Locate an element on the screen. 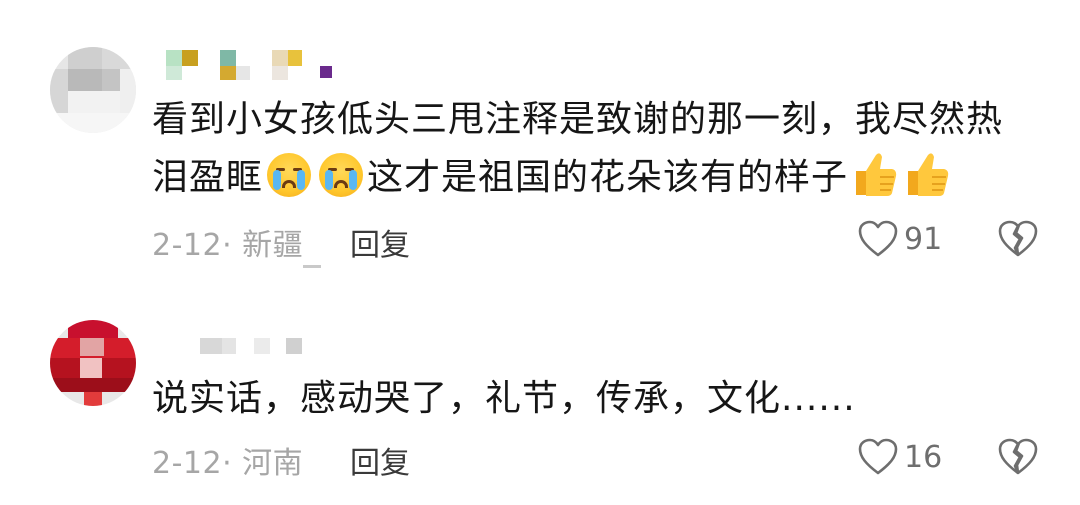 The width and height of the screenshot is (1080, 505). comment-meta: 2-12· 新疆 回复 is located at coordinates (281, 242).